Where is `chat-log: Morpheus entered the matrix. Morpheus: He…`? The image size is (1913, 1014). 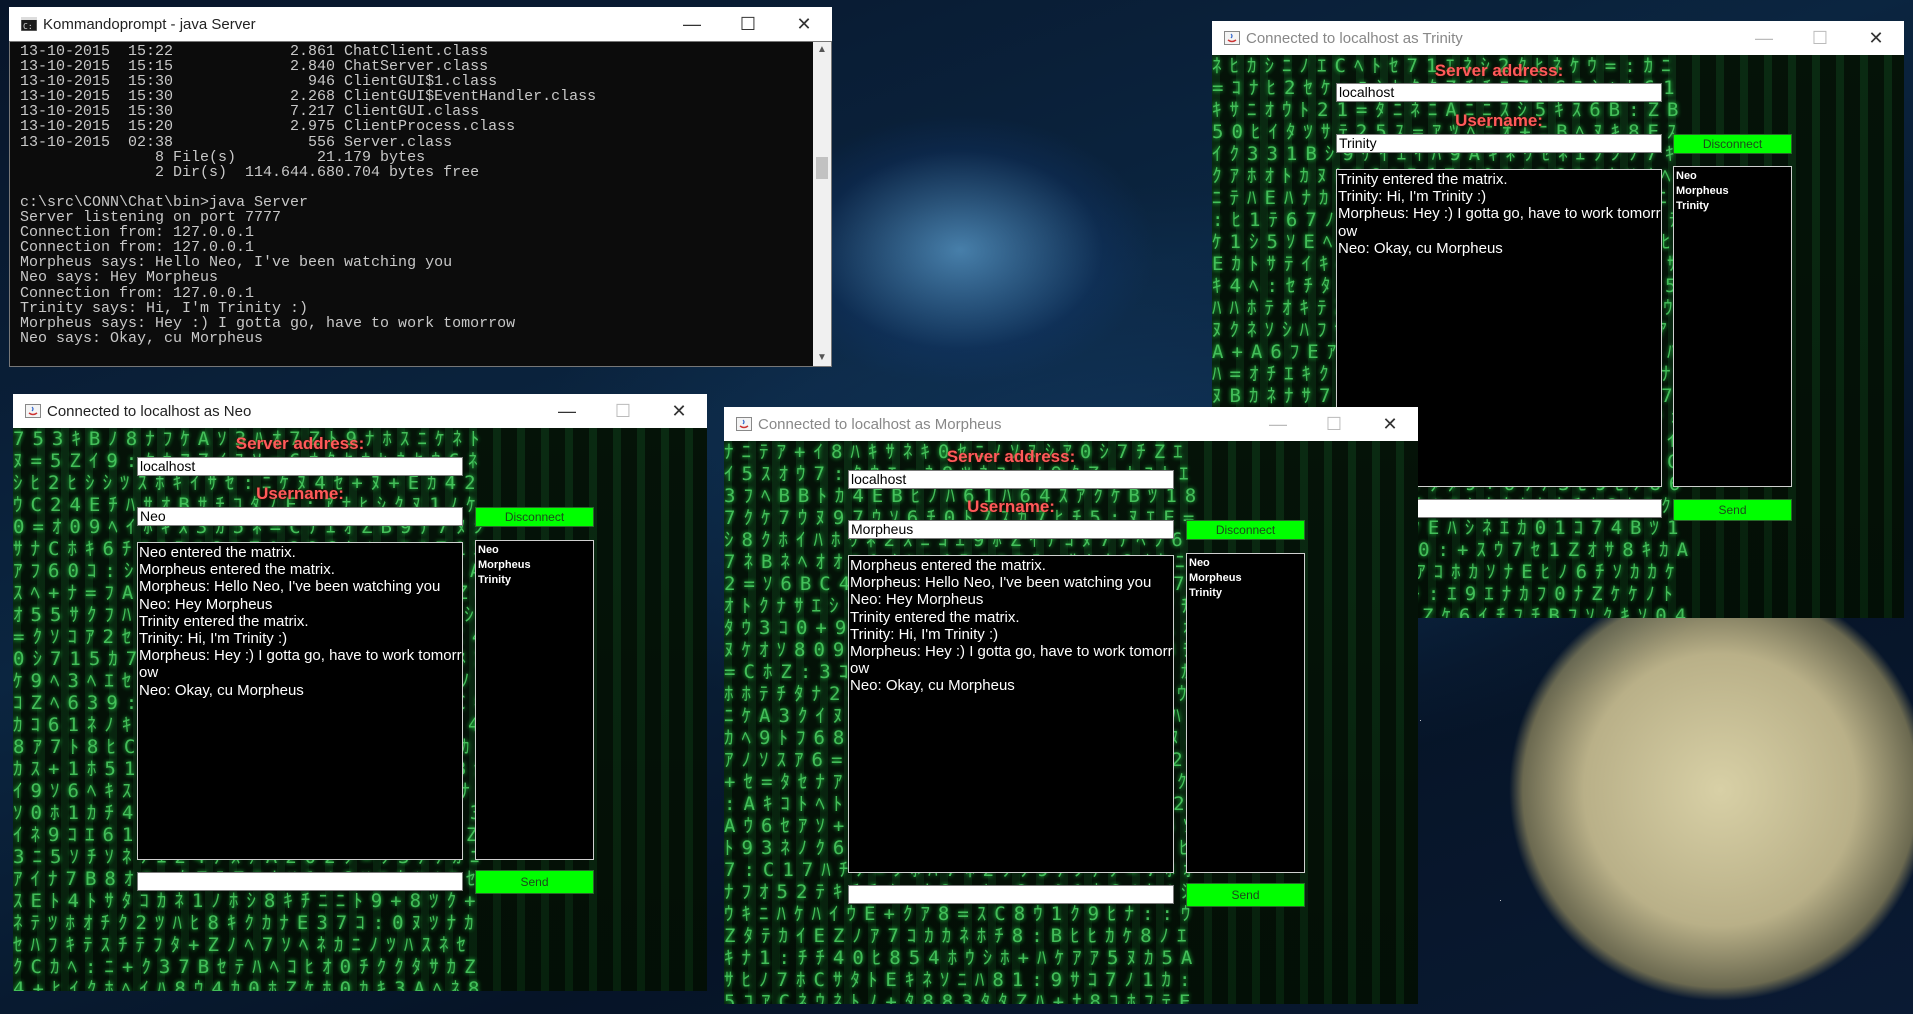
chat-log: Morpheus entered the matrix. Morpheus: He… is located at coordinates (1011, 714).